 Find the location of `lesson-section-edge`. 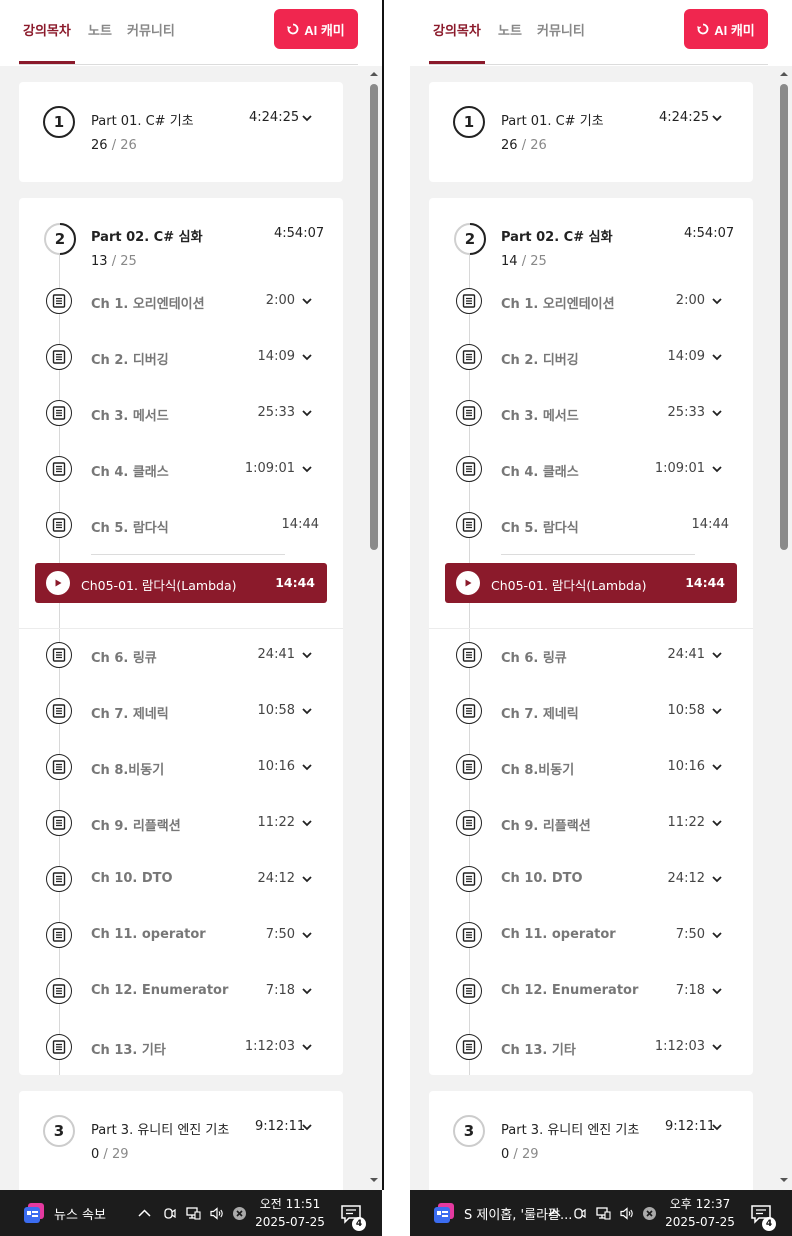

lesson-section-edge is located at coordinates (181, 628).